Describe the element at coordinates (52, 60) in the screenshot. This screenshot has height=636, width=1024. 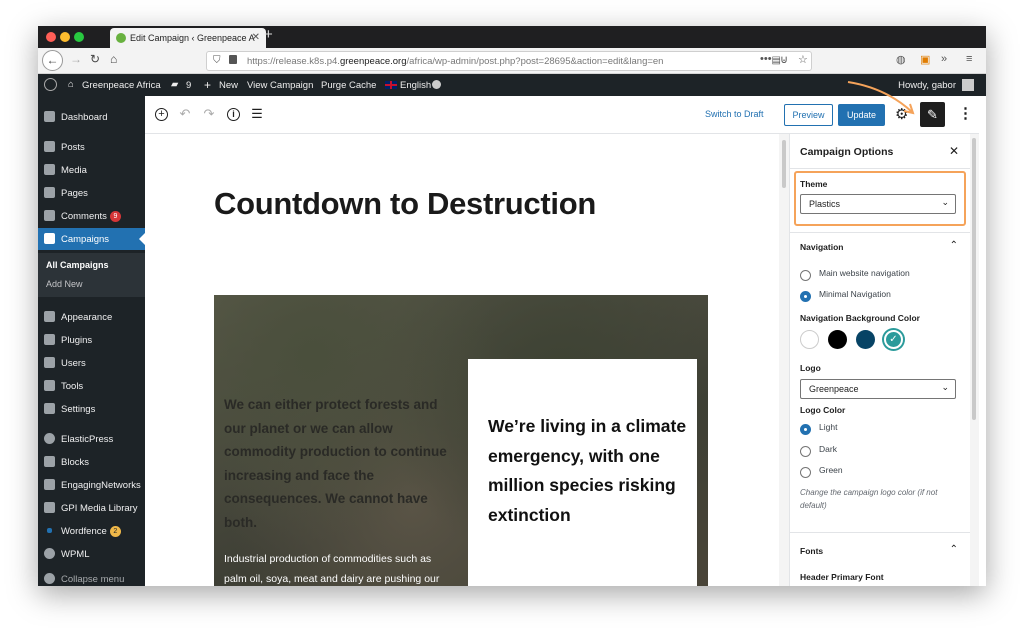
I see `back-arrow-icon: ←` at that location.